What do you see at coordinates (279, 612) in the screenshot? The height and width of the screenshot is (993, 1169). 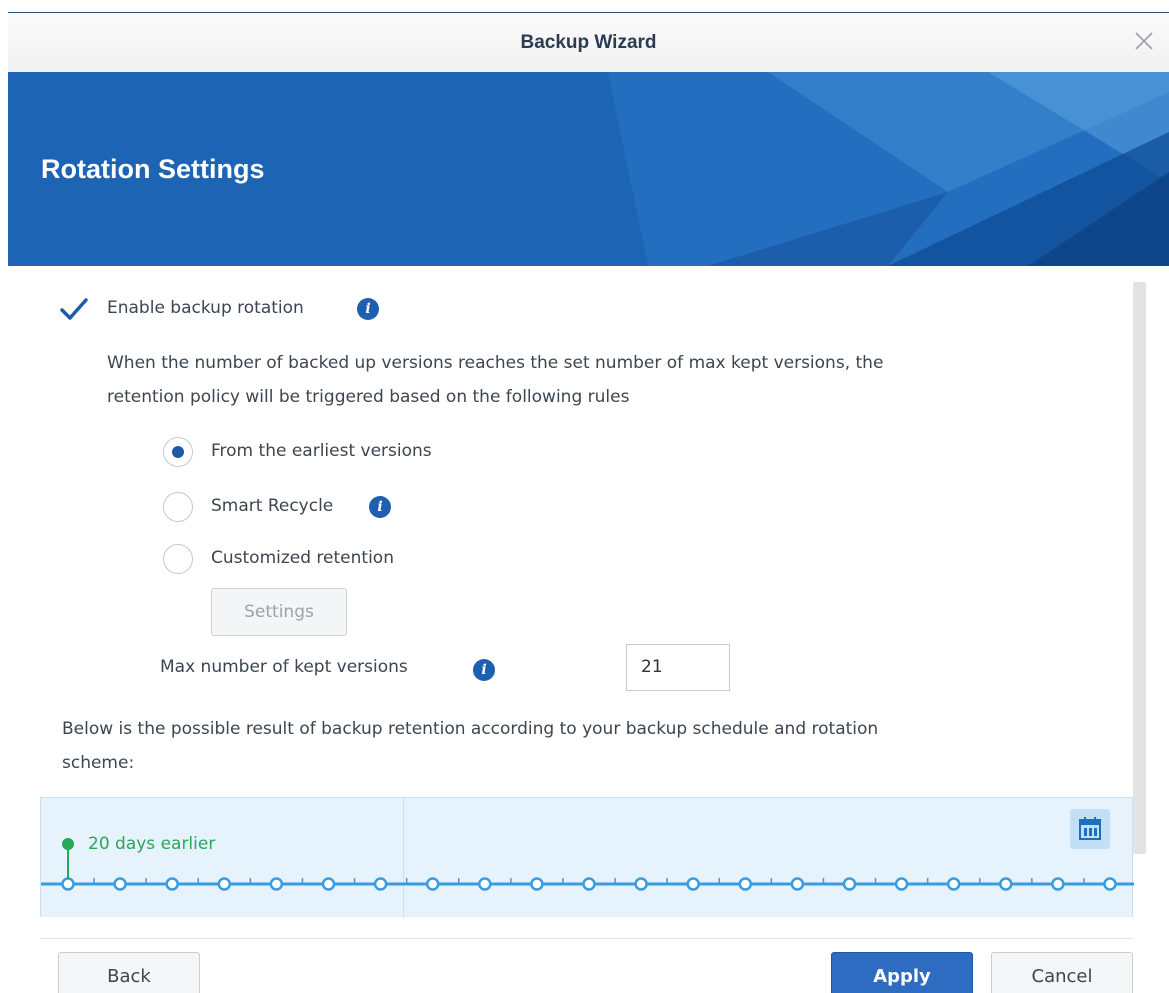 I see `settings-button: Settings` at bounding box center [279, 612].